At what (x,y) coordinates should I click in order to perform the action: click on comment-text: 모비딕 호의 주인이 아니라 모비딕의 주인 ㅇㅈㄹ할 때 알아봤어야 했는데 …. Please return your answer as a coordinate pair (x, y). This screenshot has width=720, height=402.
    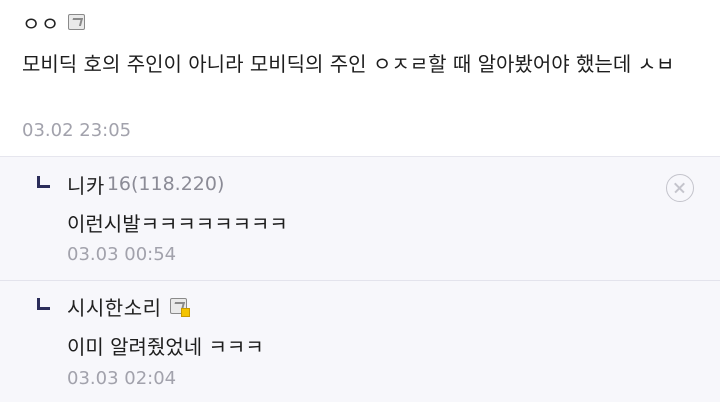
    Looking at the image, I should click on (348, 64).